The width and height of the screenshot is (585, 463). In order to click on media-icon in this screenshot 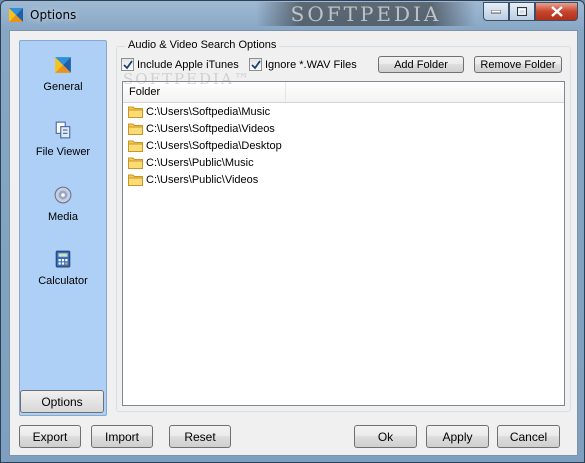, I will do `click(63, 195)`.